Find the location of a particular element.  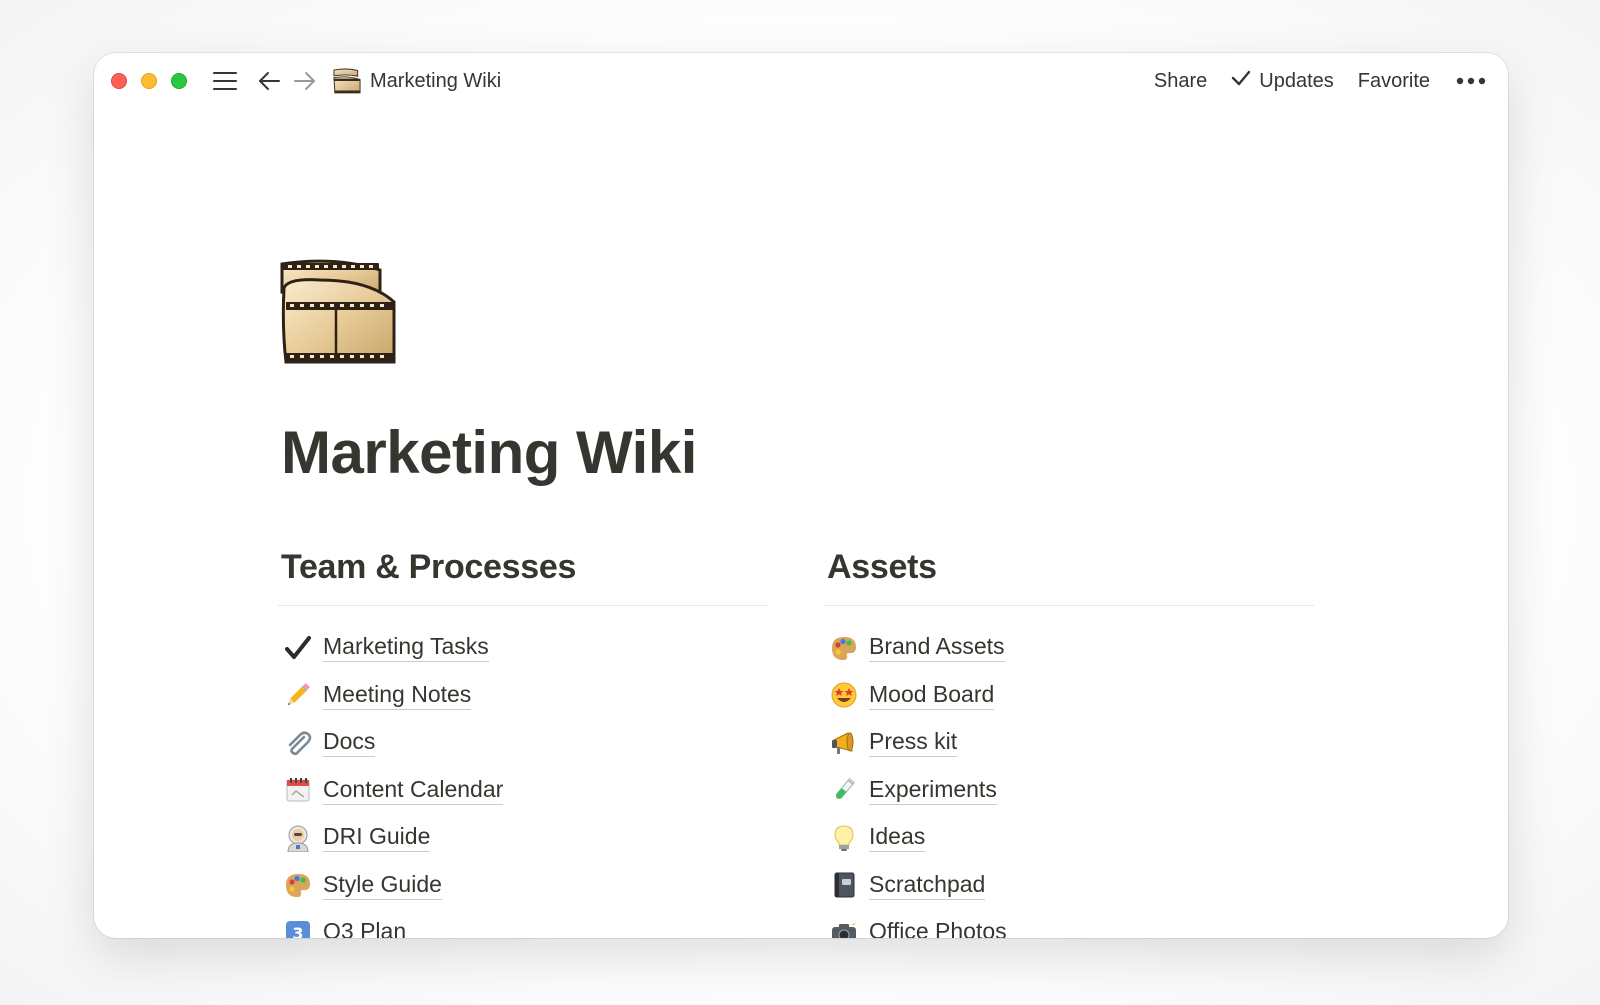

page-link-label: Content Calendar is located at coordinates (413, 790).